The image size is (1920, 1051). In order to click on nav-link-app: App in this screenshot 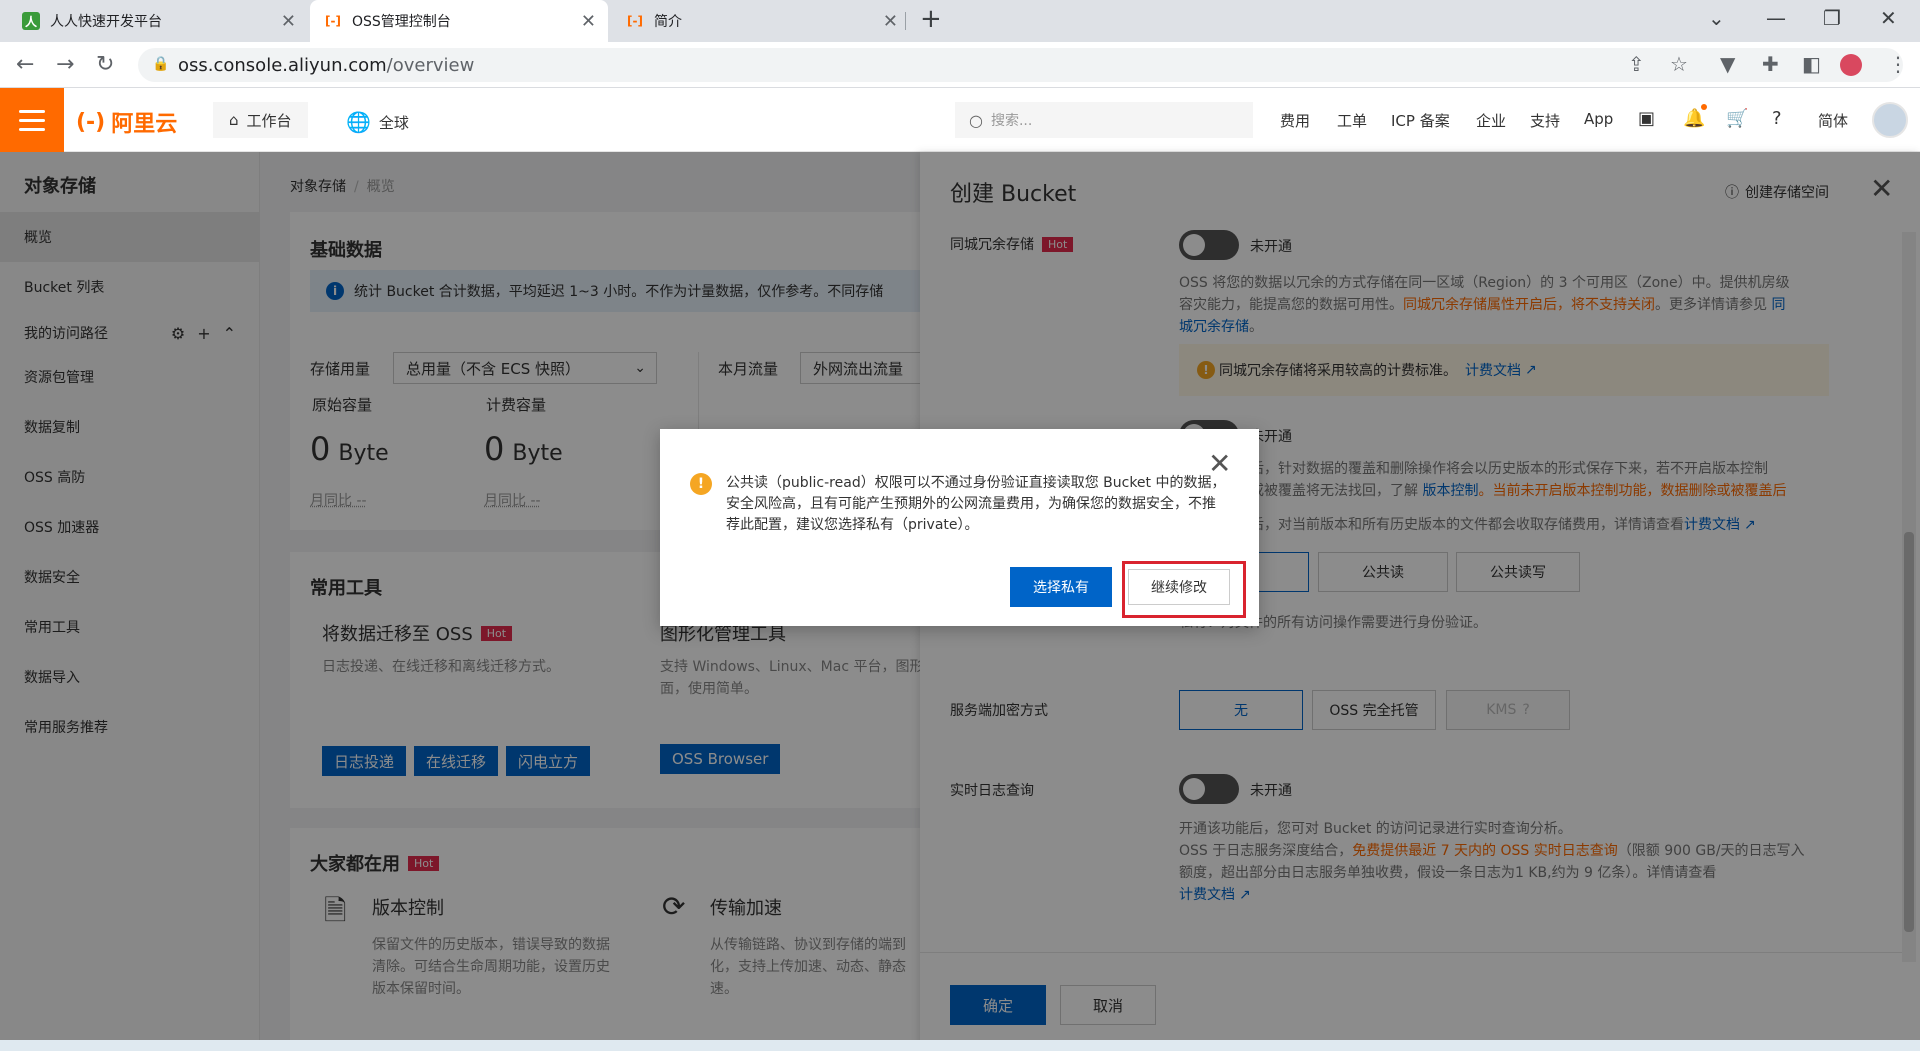, I will do `click(1598, 119)`.